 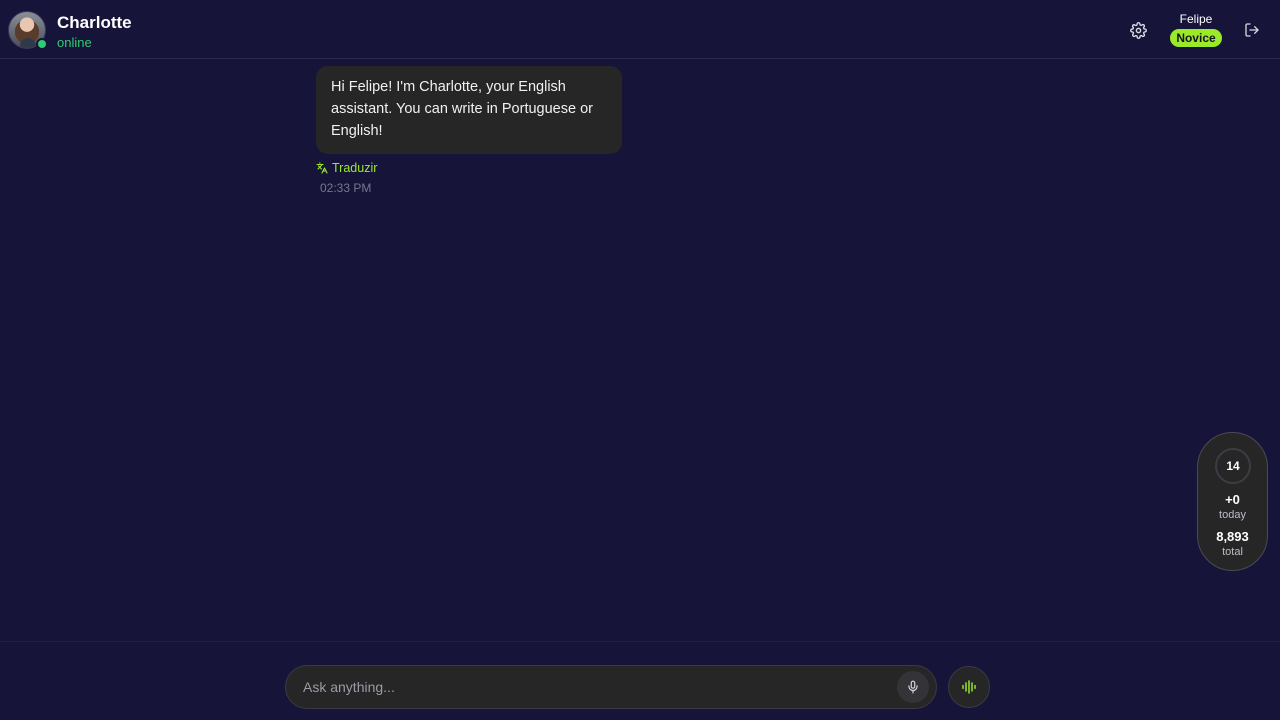 I want to click on user-profile: Felipe Novice, so click(x=1196, y=29).